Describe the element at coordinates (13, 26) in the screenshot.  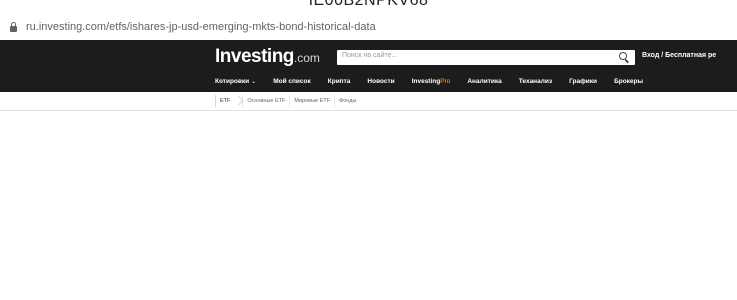
I see `lock-icon` at that location.